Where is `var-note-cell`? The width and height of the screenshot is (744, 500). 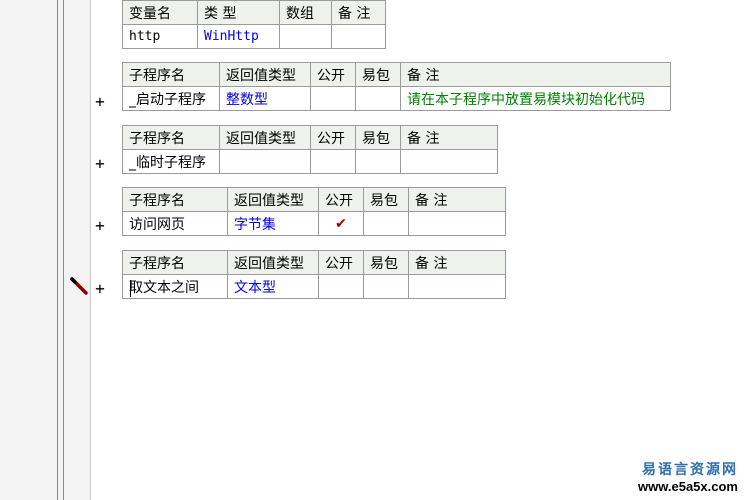 var-note-cell is located at coordinates (358, 36).